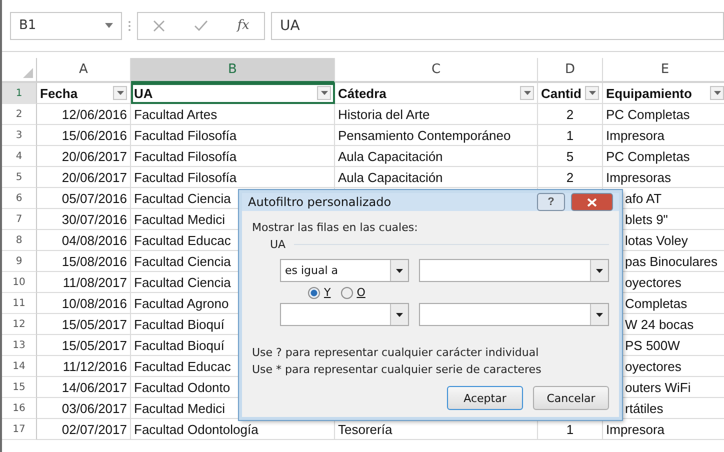 This screenshot has width=724, height=452. I want to click on field-label: UA, so click(278, 244).